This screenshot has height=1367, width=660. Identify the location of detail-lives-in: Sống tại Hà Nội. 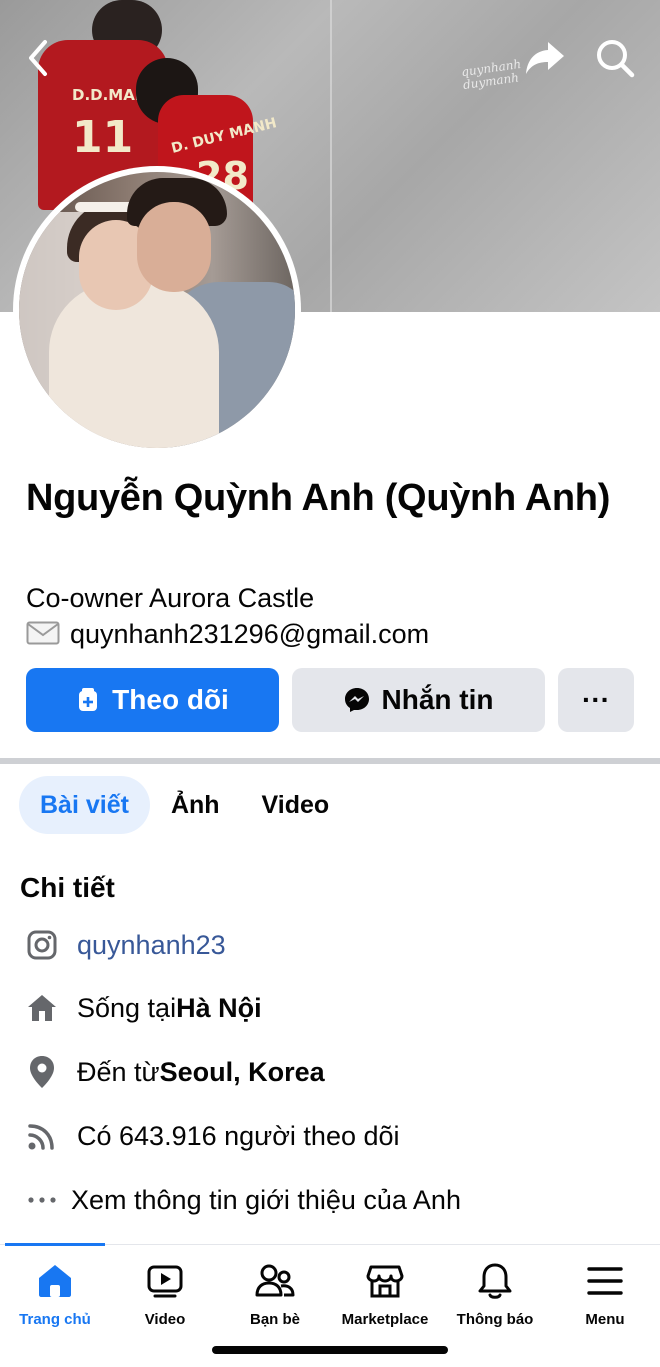
(332, 1008).